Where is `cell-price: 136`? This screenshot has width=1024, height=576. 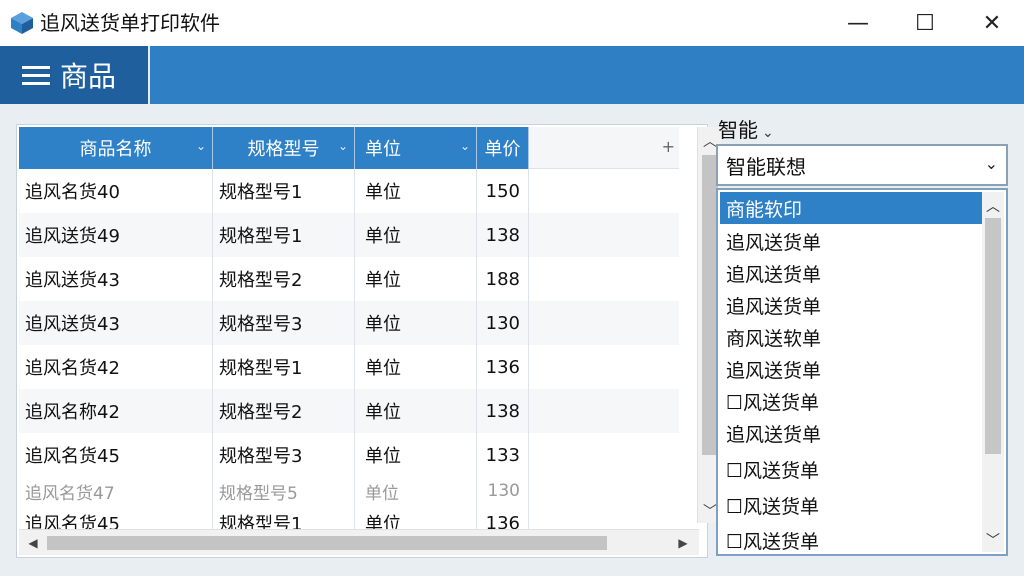
cell-price: 136 is located at coordinates (503, 367).